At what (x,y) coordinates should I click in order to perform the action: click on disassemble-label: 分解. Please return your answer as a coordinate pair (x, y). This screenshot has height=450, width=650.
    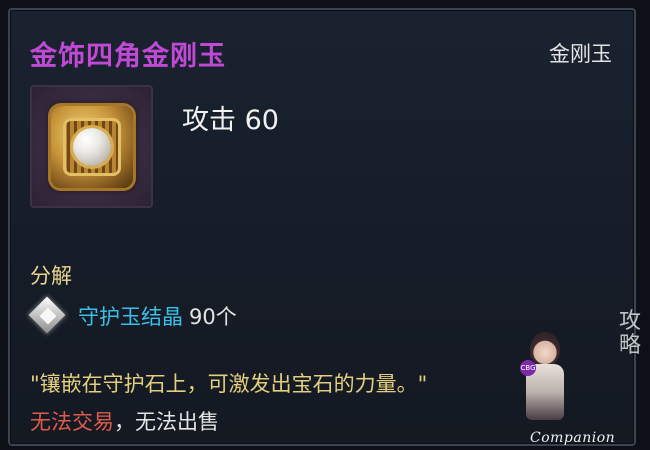
    Looking at the image, I should click on (51, 276).